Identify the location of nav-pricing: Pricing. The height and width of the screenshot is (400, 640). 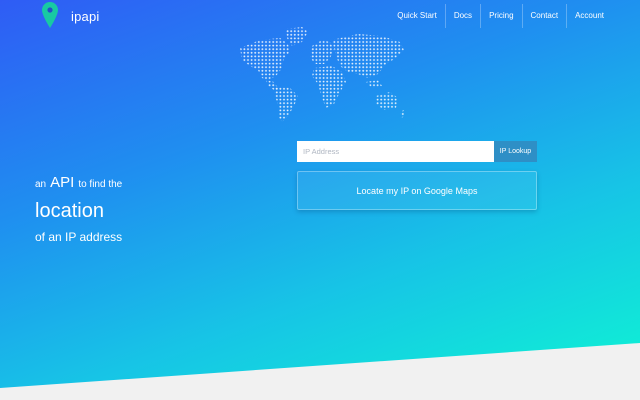
(500, 16).